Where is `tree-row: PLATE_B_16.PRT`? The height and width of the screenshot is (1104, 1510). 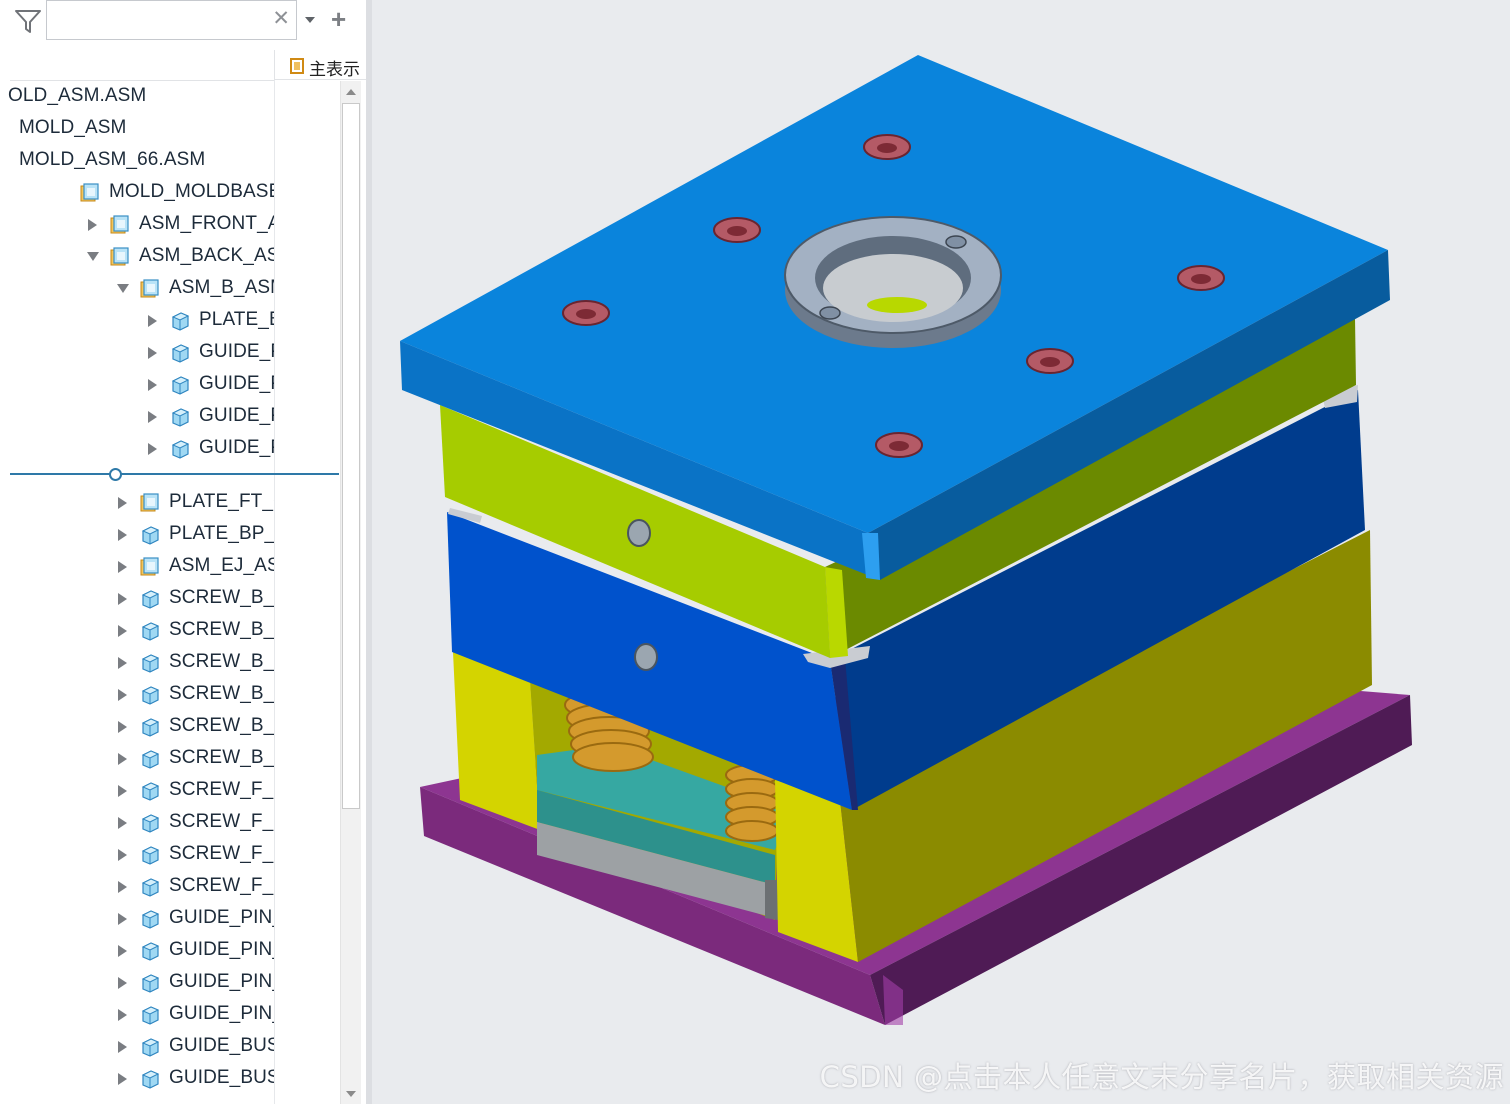
tree-row: PLATE_B_16.PRT is located at coordinates (137, 321).